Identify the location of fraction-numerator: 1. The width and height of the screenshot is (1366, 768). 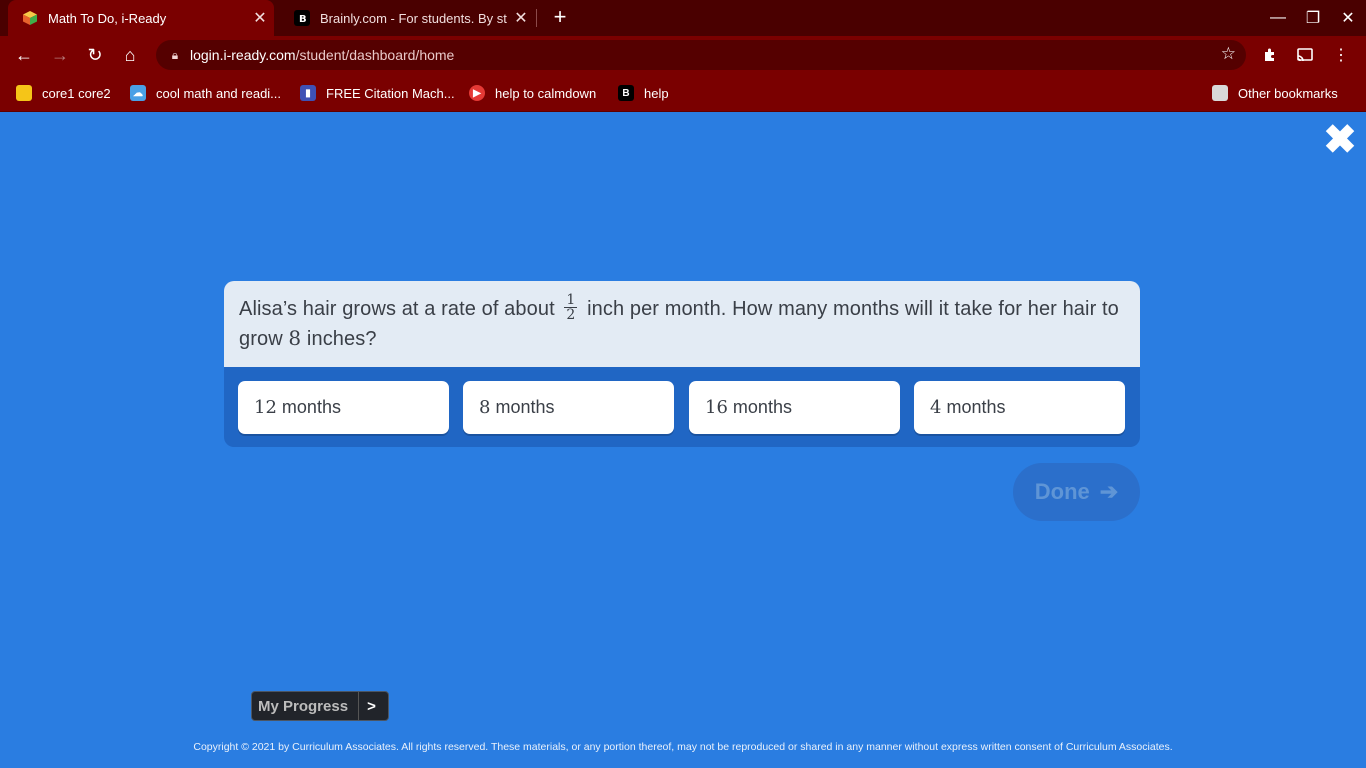
(571, 300).